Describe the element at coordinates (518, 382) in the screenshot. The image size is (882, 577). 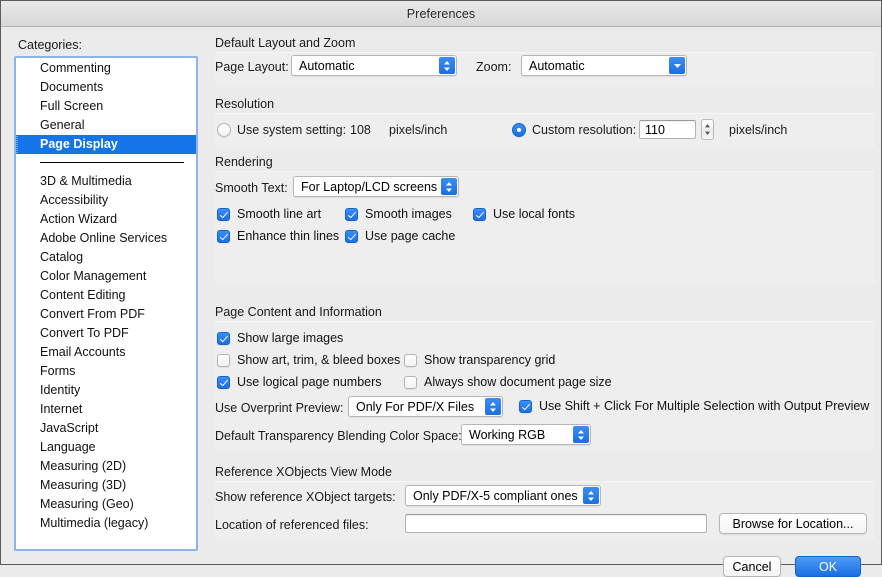
I see `checkbox-label: Always show document page size` at that location.